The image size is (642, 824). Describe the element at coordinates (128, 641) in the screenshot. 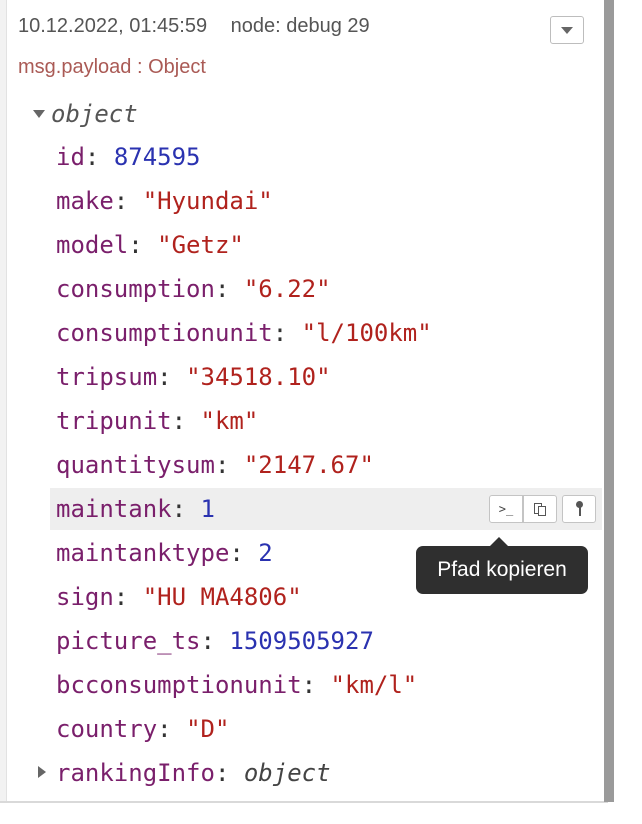

I see `property-key: picture_ts` at that location.